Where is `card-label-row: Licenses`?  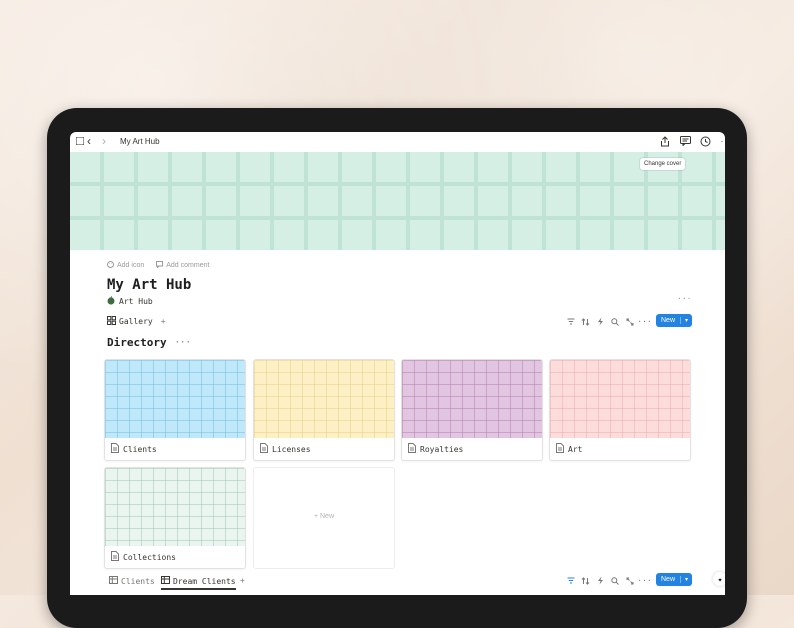
card-label-row: Licenses is located at coordinates (285, 449).